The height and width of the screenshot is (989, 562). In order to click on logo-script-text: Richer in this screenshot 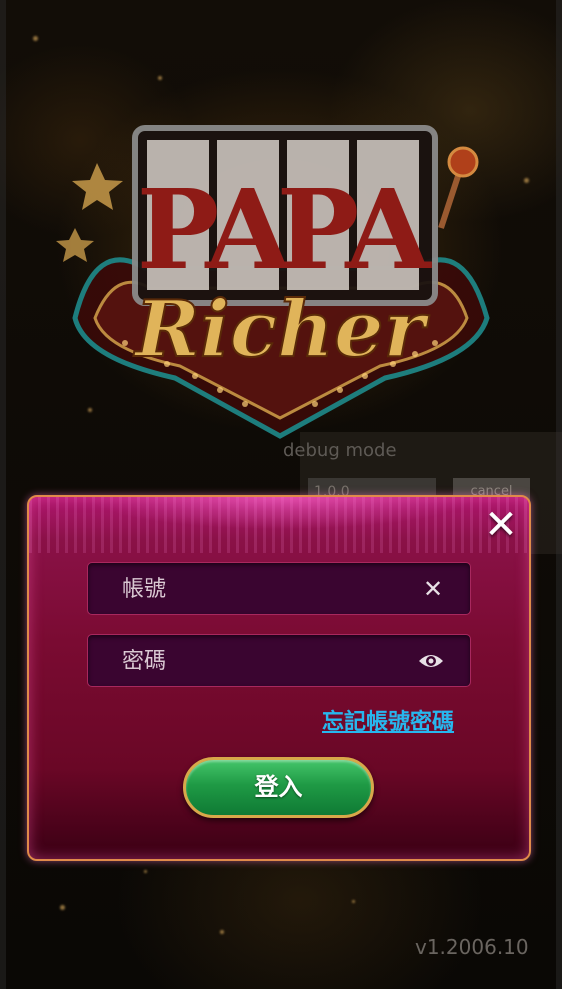, I will do `click(281, 329)`.